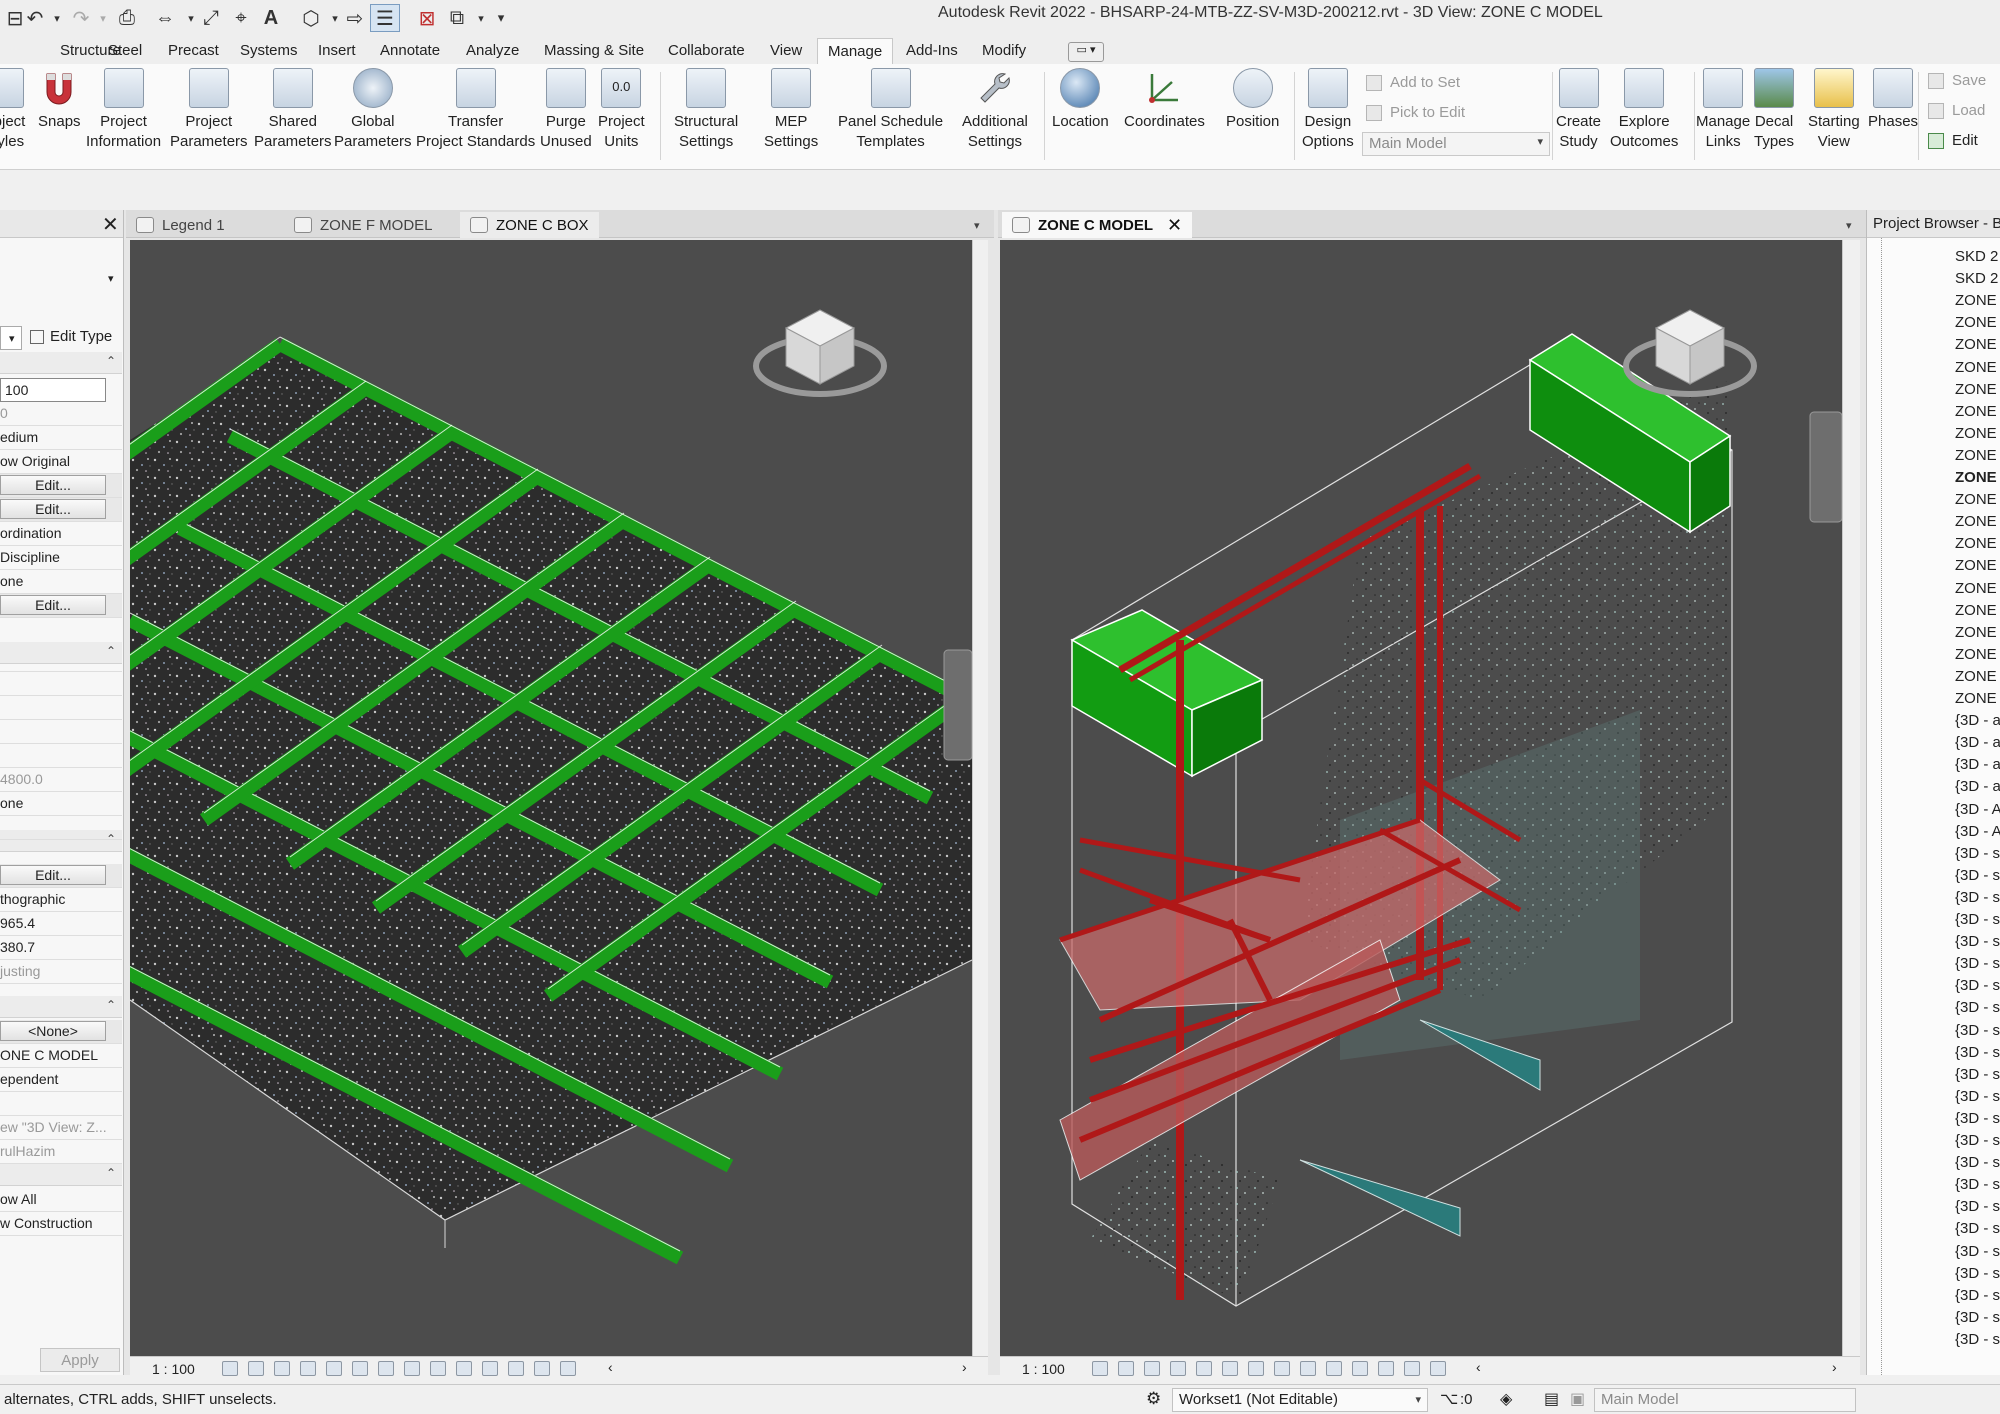  I want to click on left-vertical-scrollbar, so click(980, 798).